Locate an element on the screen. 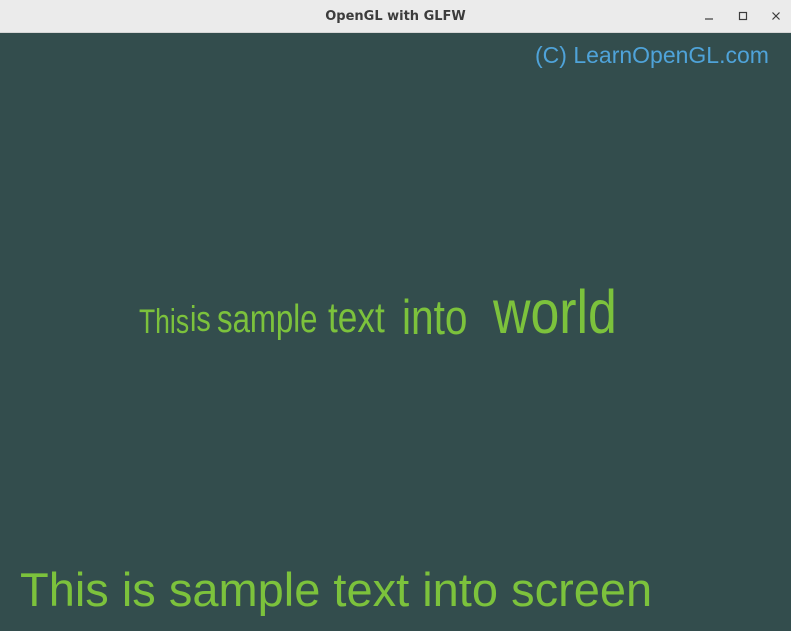 The height and width of the screenshot is (631, 791). screen-text: This is sample text into screen is located at coordinates (336, 589).